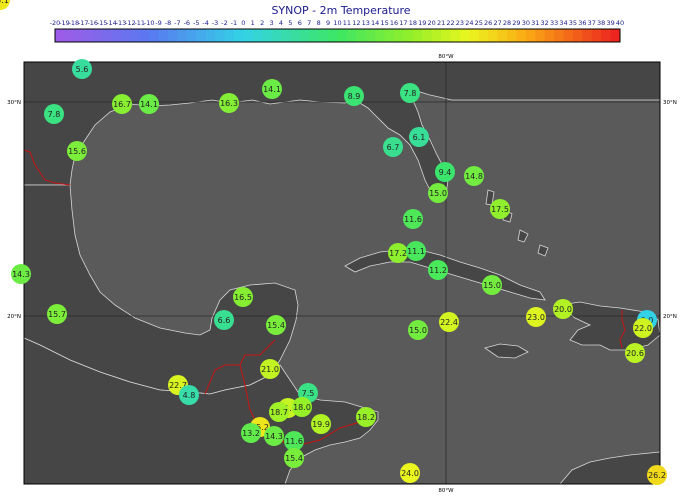  What do you see at coordinates (416, 251) in the screenshot?
I see `station-value-label: 11.1` at bounding box center [416, 251].